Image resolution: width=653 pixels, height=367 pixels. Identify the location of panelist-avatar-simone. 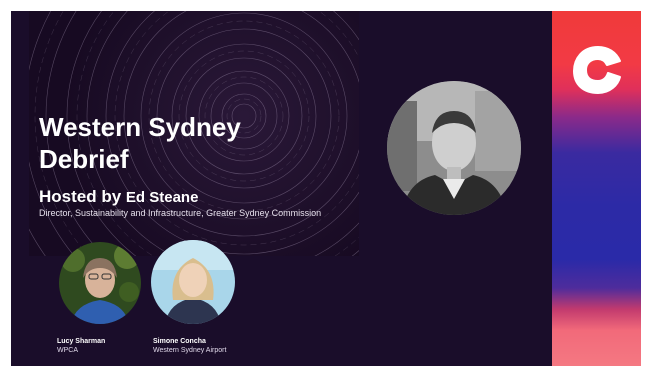
(193, 282).